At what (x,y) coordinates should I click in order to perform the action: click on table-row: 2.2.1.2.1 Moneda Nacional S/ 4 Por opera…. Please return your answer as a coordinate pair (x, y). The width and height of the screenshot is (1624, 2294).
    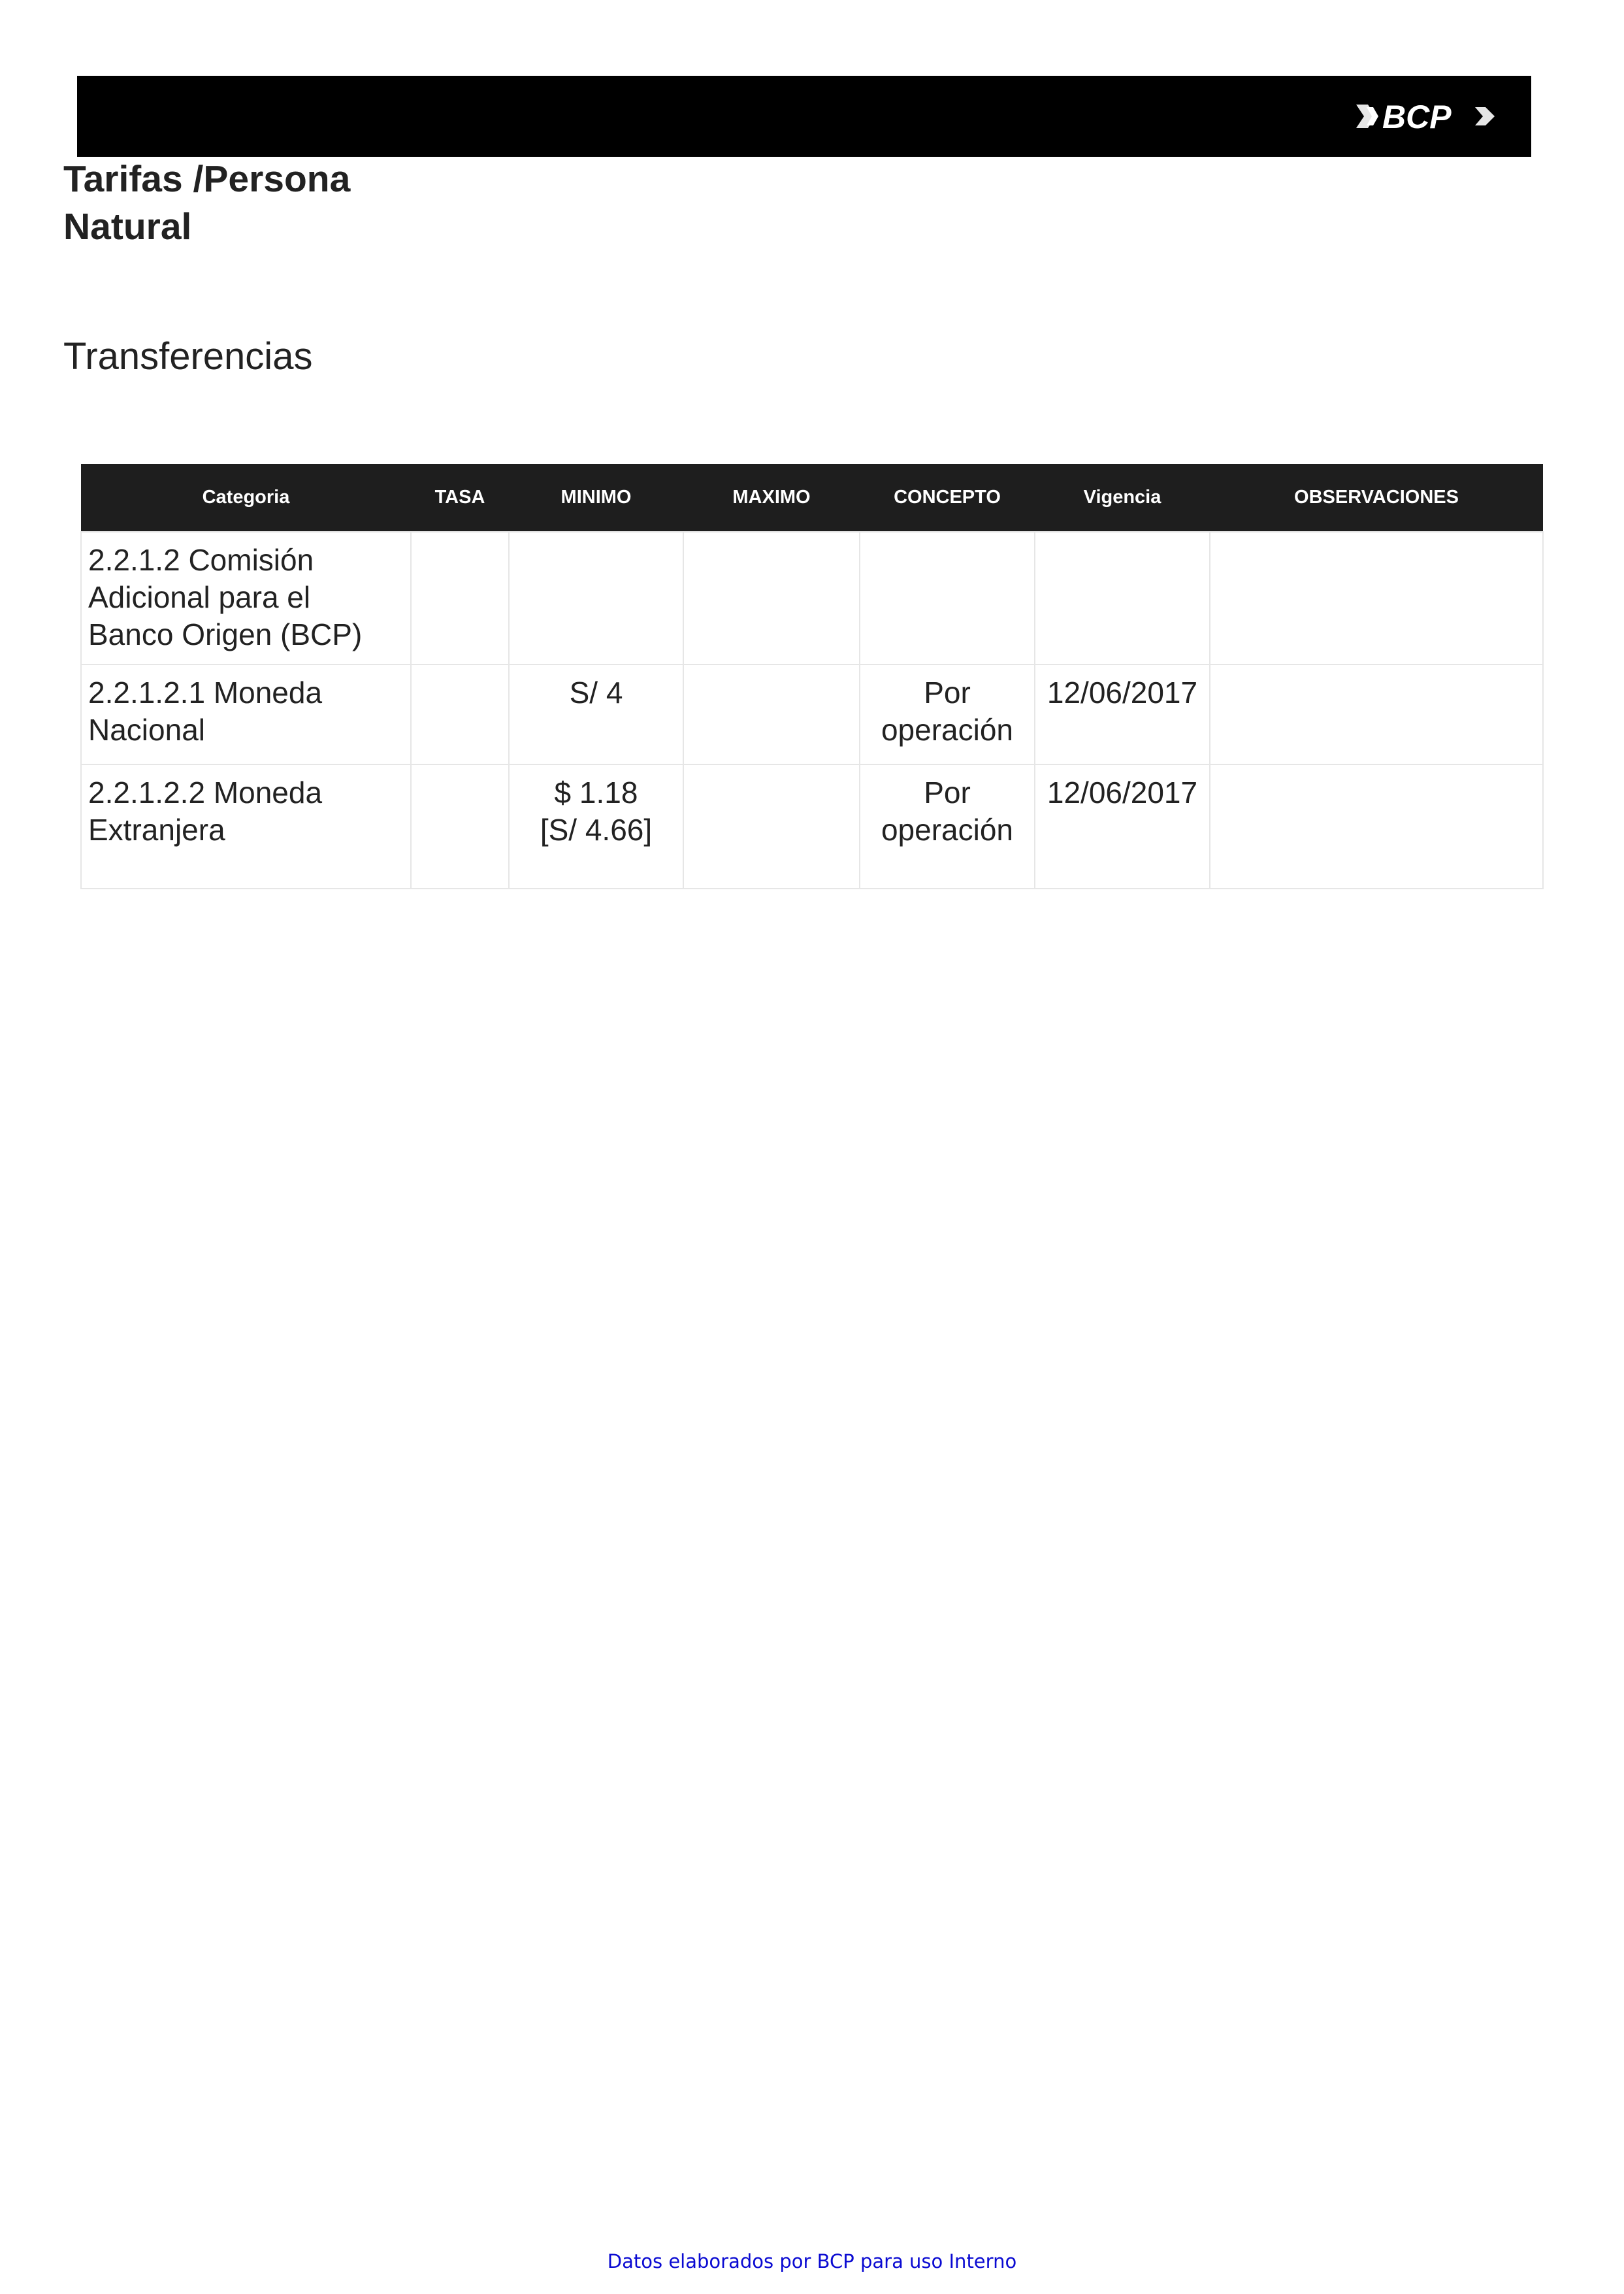
    Looking at the image, I should click on (812, 715).